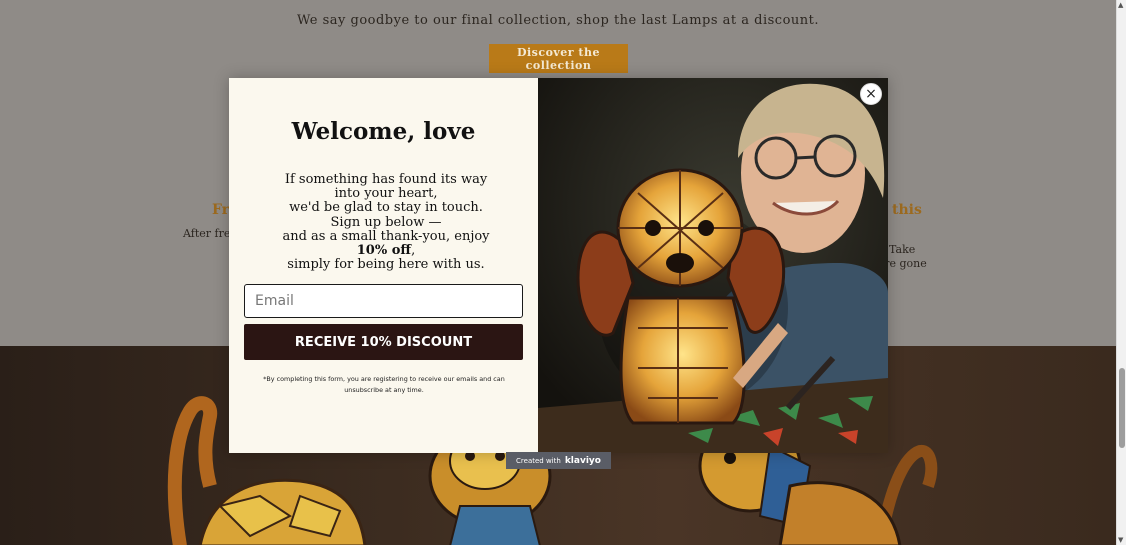 The width and height of the screenshot is (1126, 545). I want to click on feature-right-title: this, so click(907, 210).